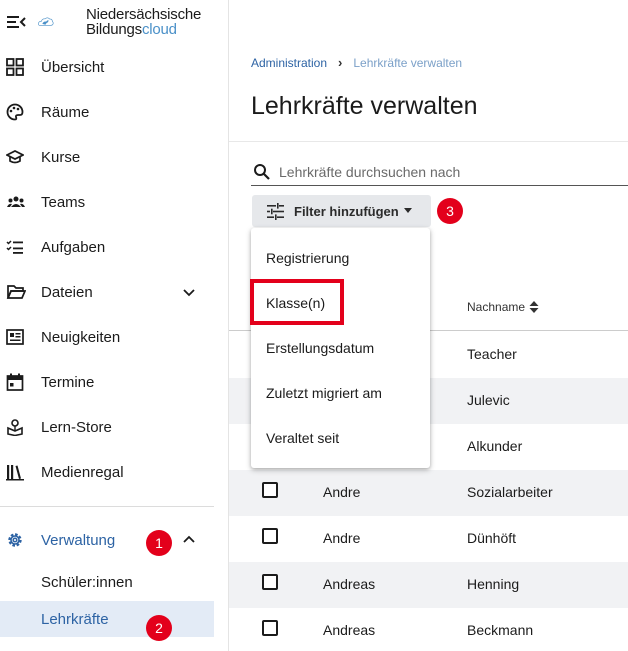  I want to click on chevron-up-icon, so click(189, 540).